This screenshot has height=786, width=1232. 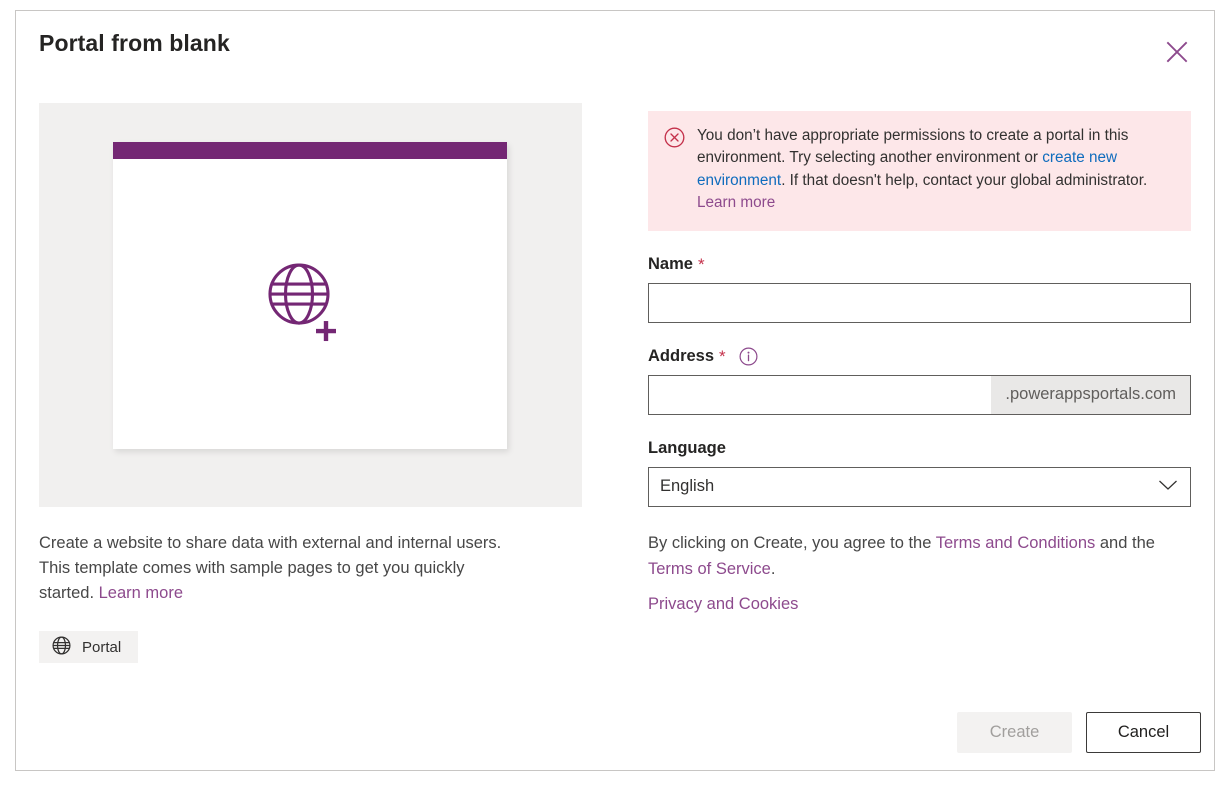 What do you see at coordinates (681, 355) in the screenshot?
I see `address-label-text: Address` at bounding box center [681, 355].